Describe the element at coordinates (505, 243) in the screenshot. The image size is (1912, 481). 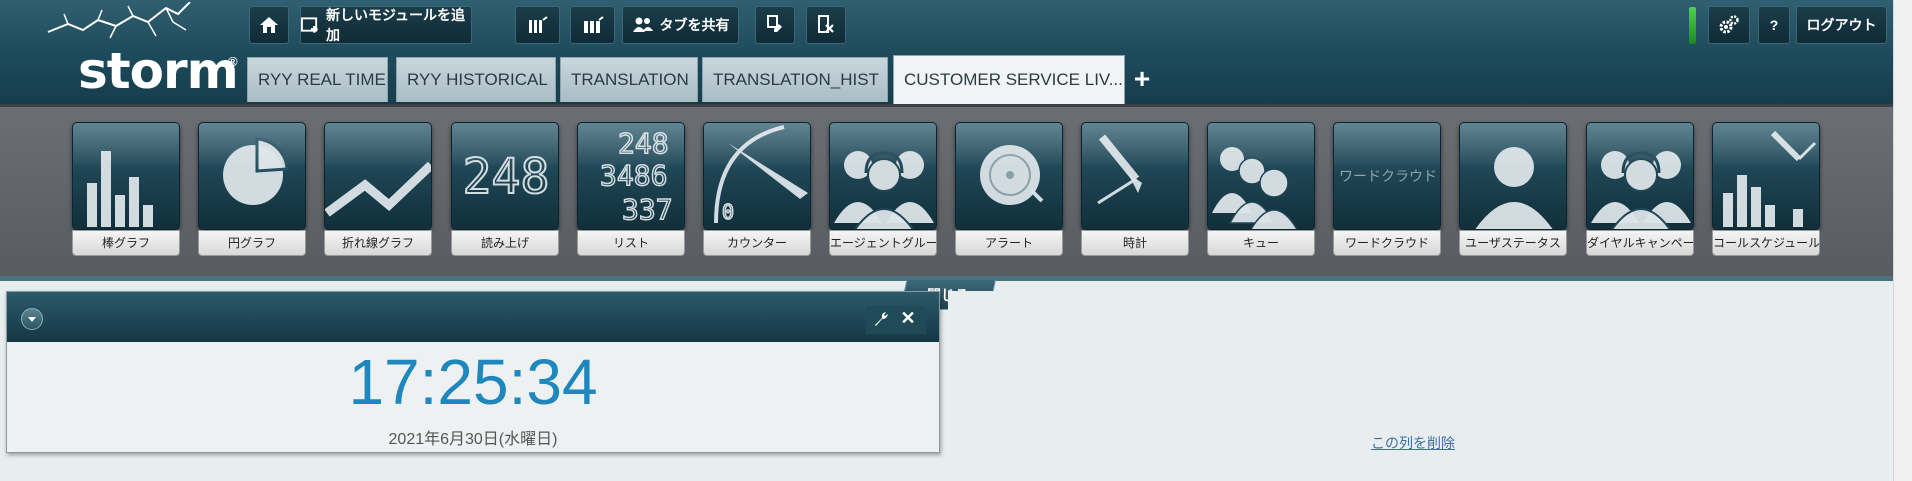
I see `module-label: 読み上げ` at that location.